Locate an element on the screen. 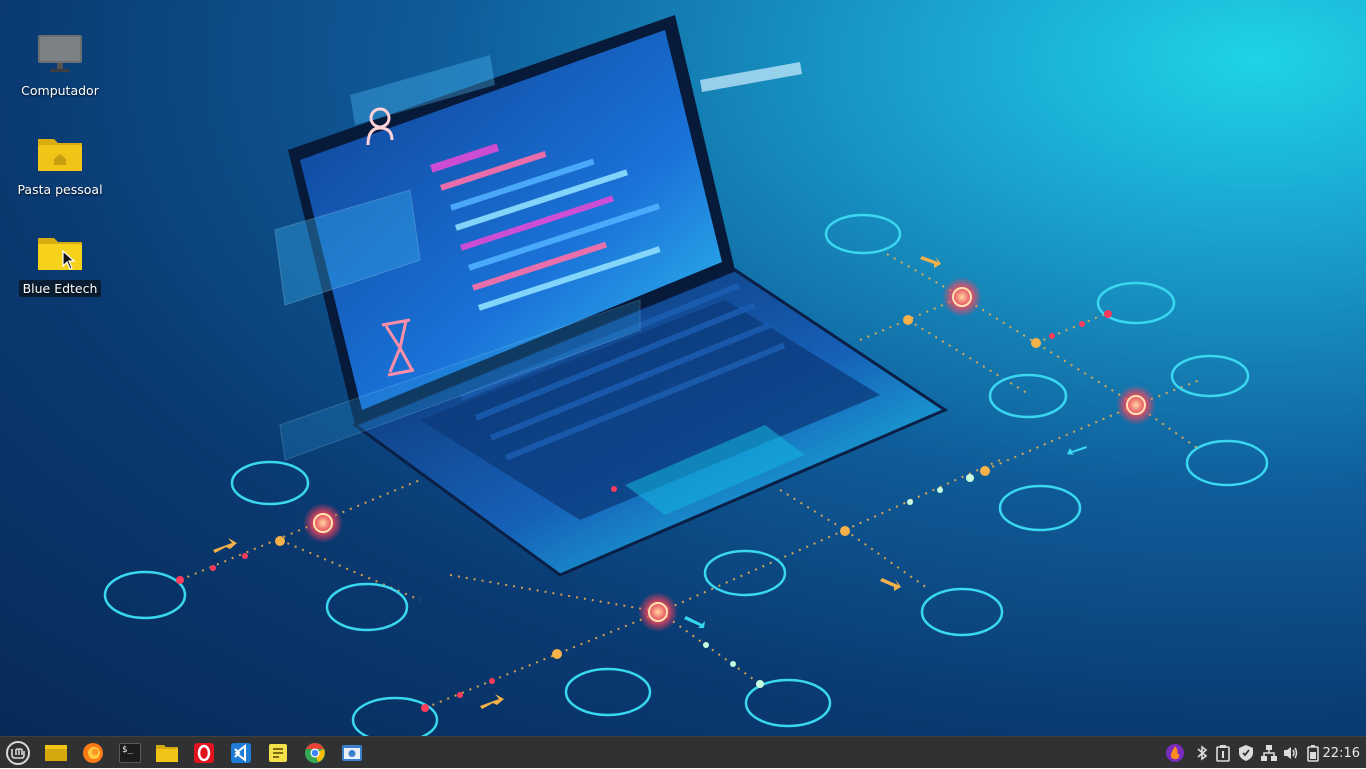 This screenshot has height=769, width=1366. battery-icon is located at coordinates (1313, 753).